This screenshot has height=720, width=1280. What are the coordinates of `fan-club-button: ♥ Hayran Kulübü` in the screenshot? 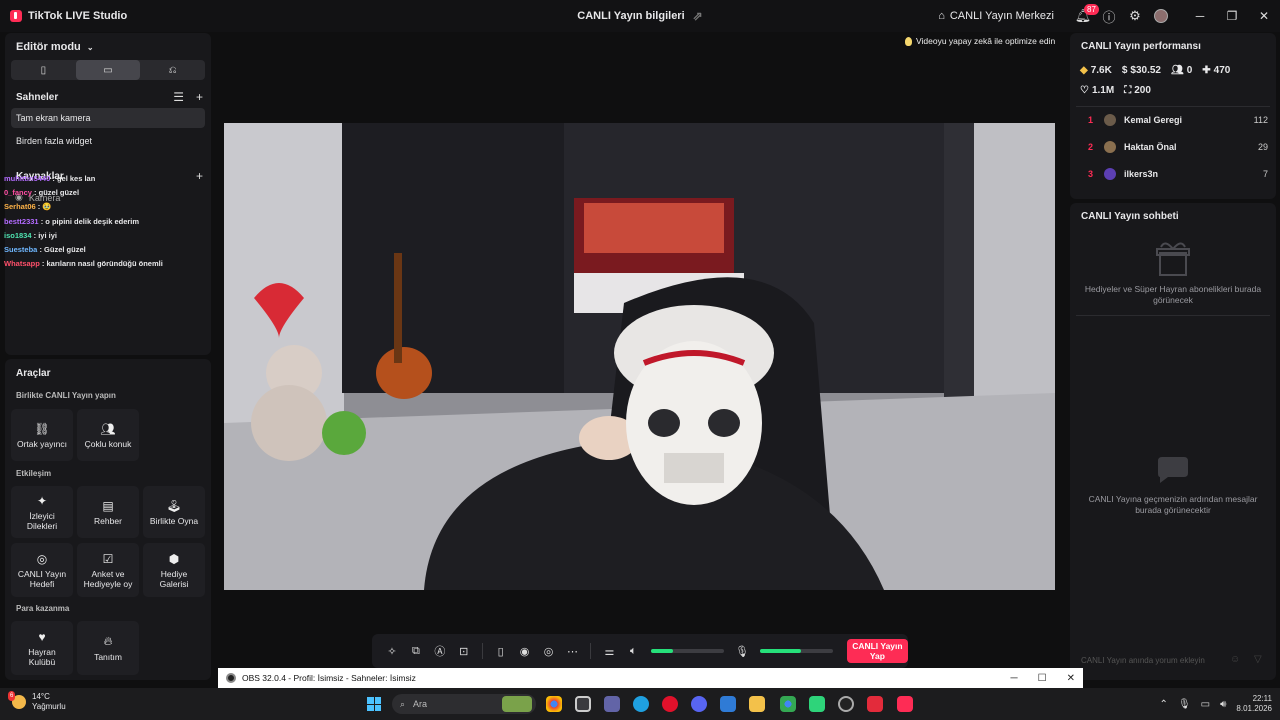 It's located at (42, 648).